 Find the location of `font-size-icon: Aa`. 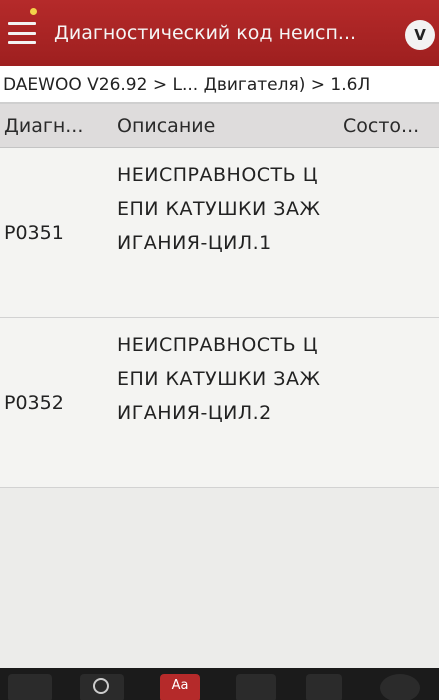

font-size-icon: Aa is located at coordinates (180, 687).